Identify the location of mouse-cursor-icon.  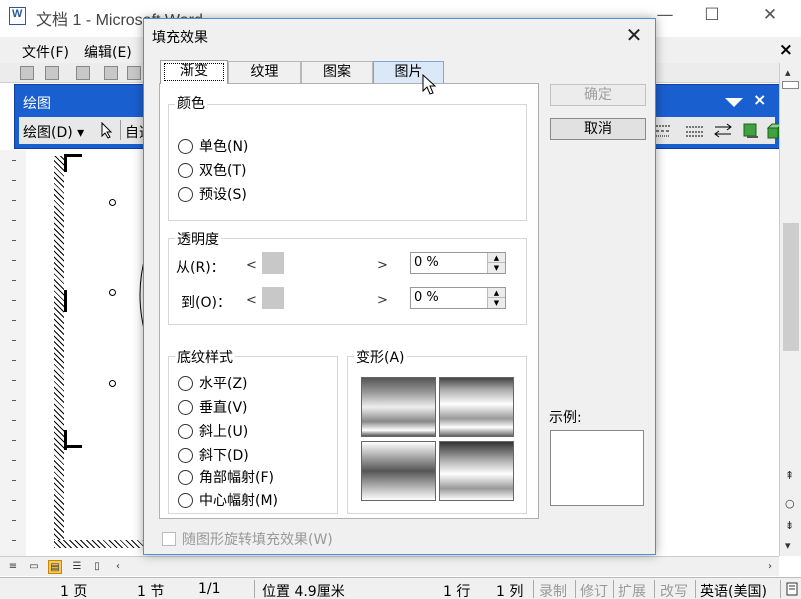
(429, 84).